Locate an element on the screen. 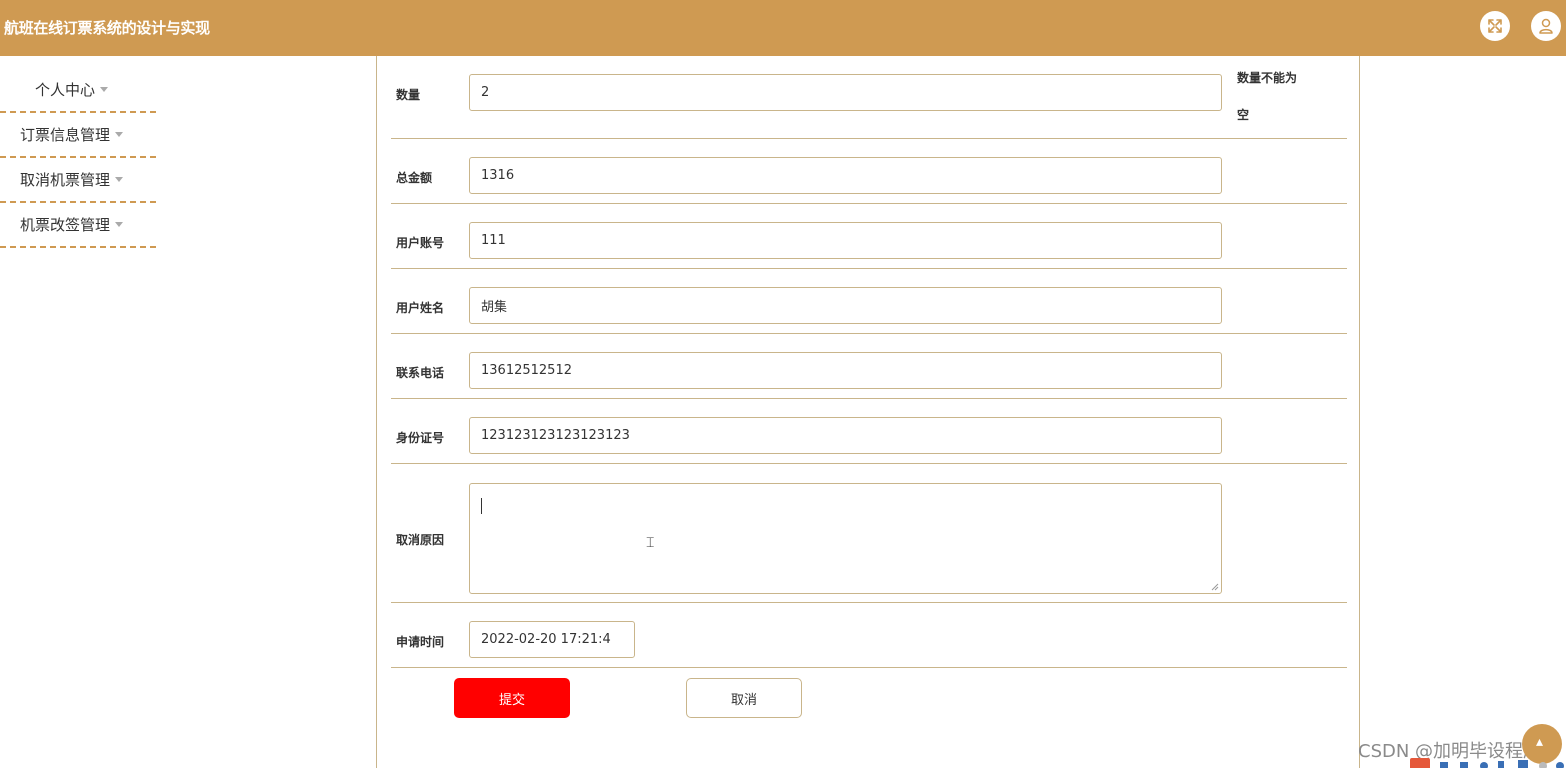 This screenshot has height=768, width=1566. form-row-quantity: 数量 2 数量不能为空 is located at coordinates (869, 97).